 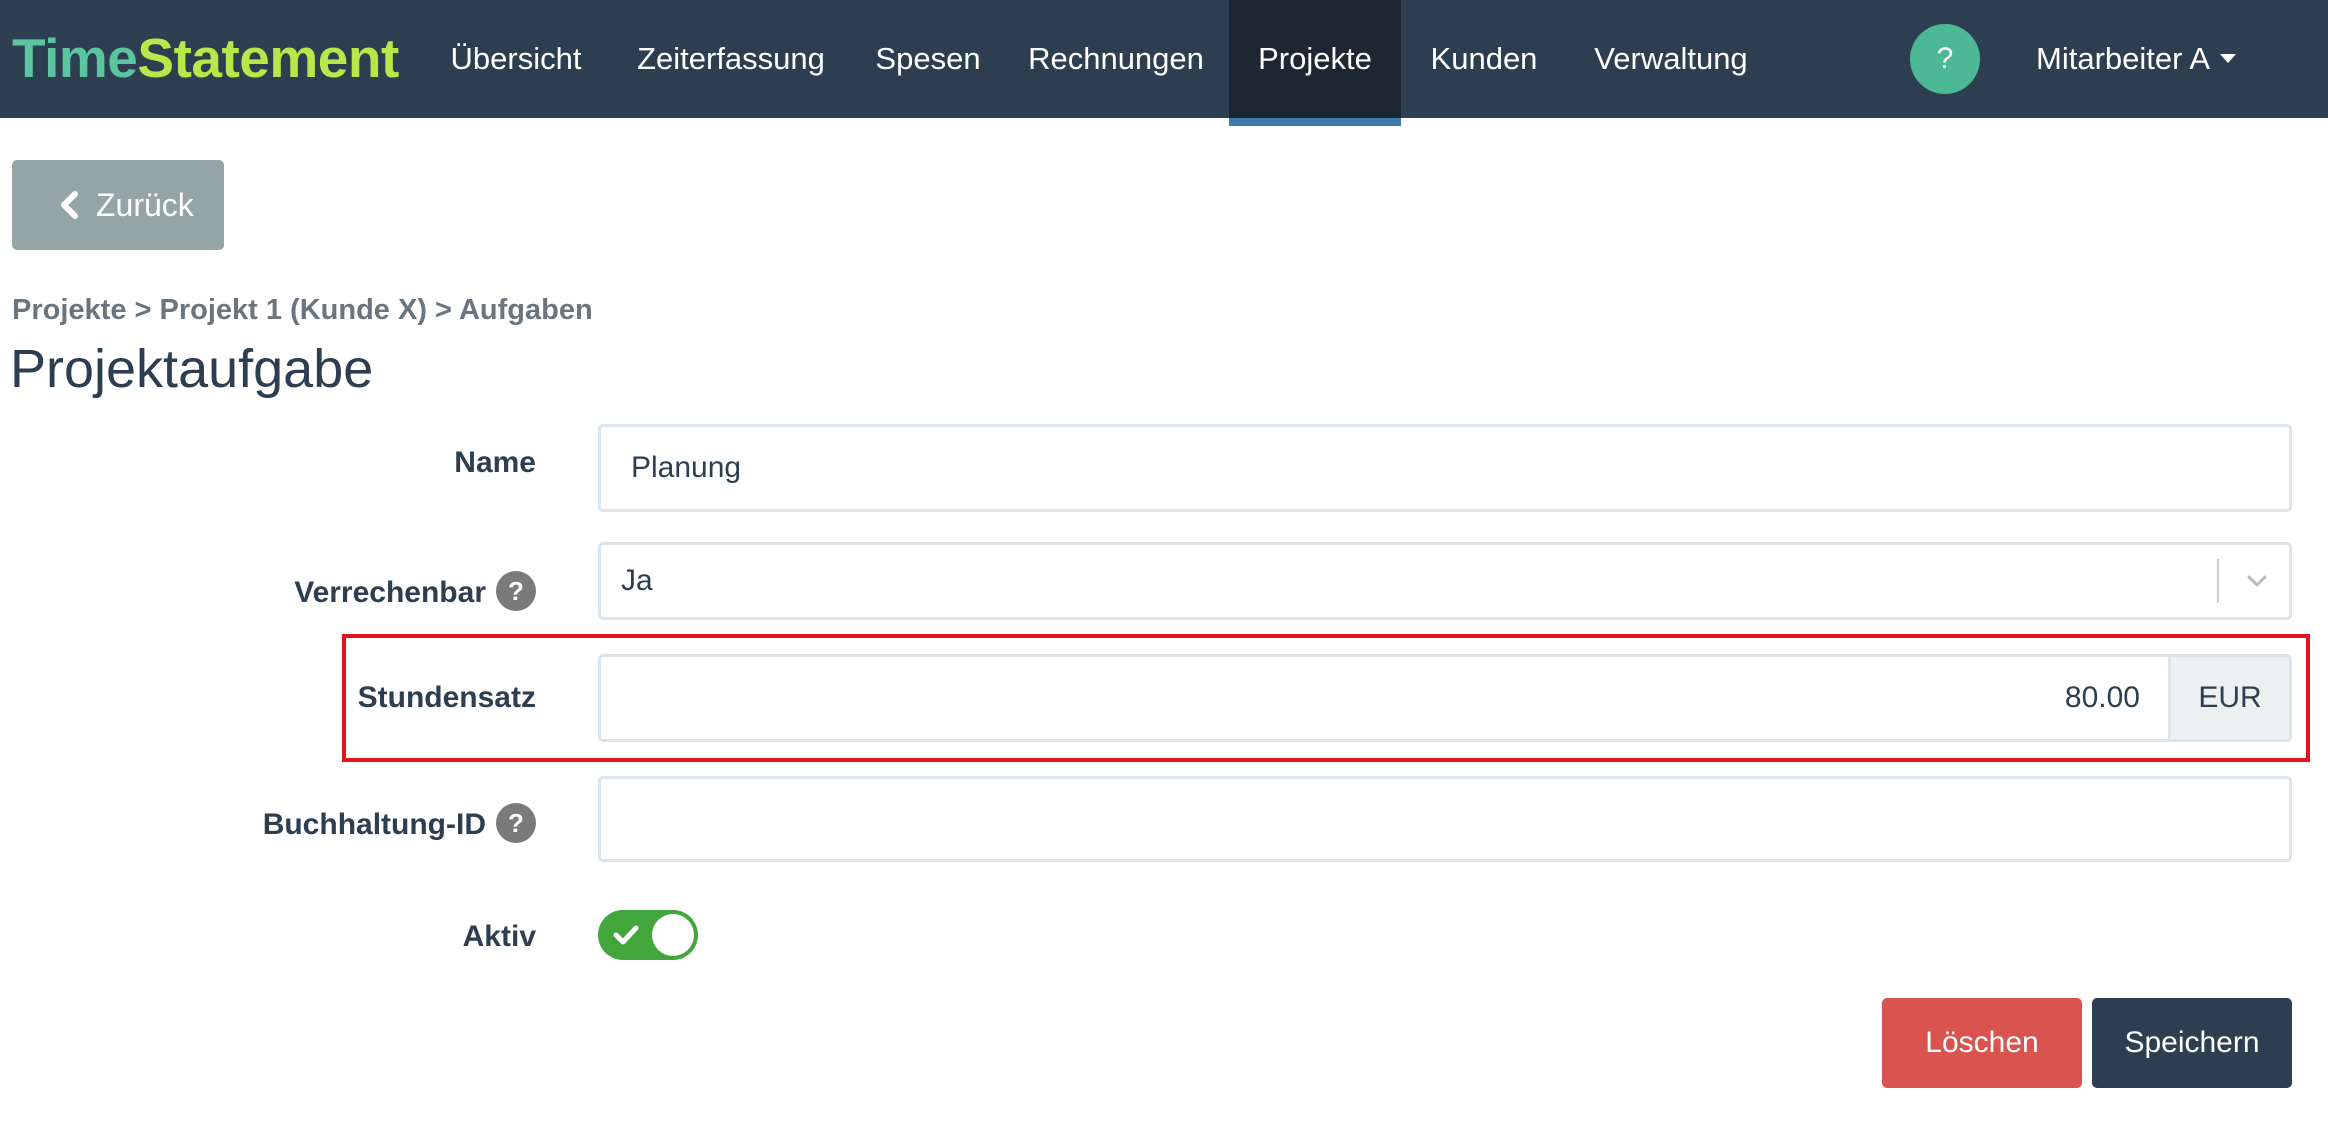 What do you see at coordinates (516, 59) in the screenshot?
I see `nav-item-uebersicht: Übersicht` at bounding box center [516, 59].